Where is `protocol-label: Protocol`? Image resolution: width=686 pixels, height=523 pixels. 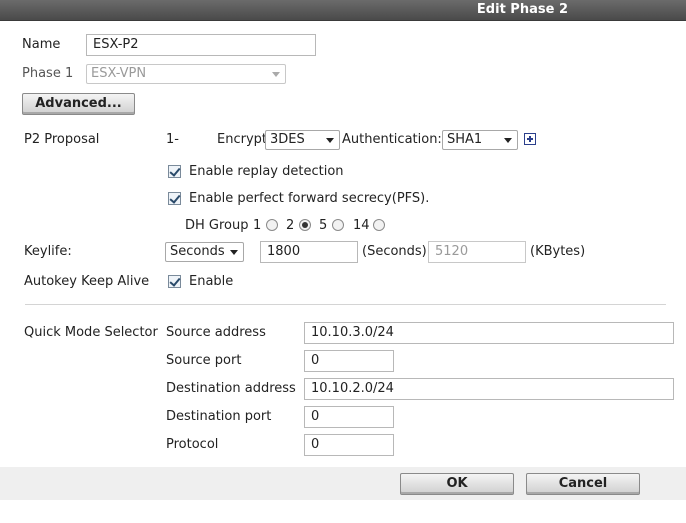
protocol-label: Protocol is located at coordinates (192, 444).